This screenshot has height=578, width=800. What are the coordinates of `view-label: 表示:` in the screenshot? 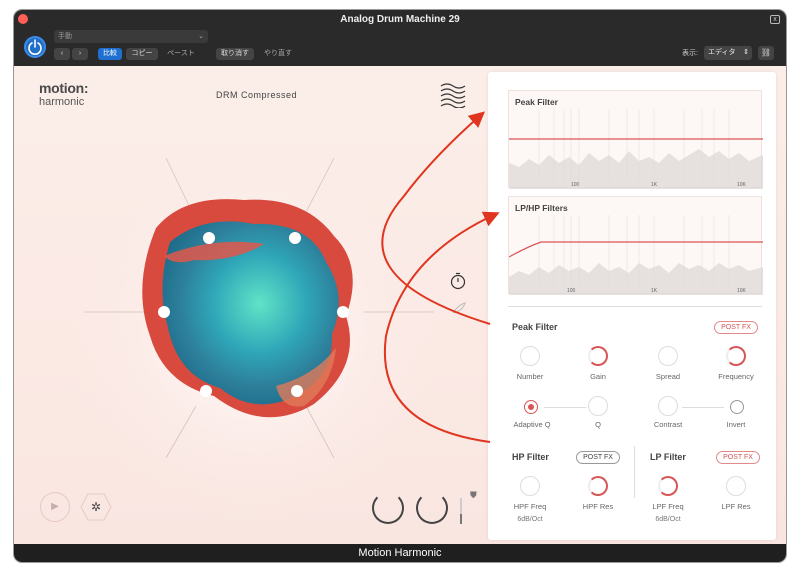 It's located at (690, 53).